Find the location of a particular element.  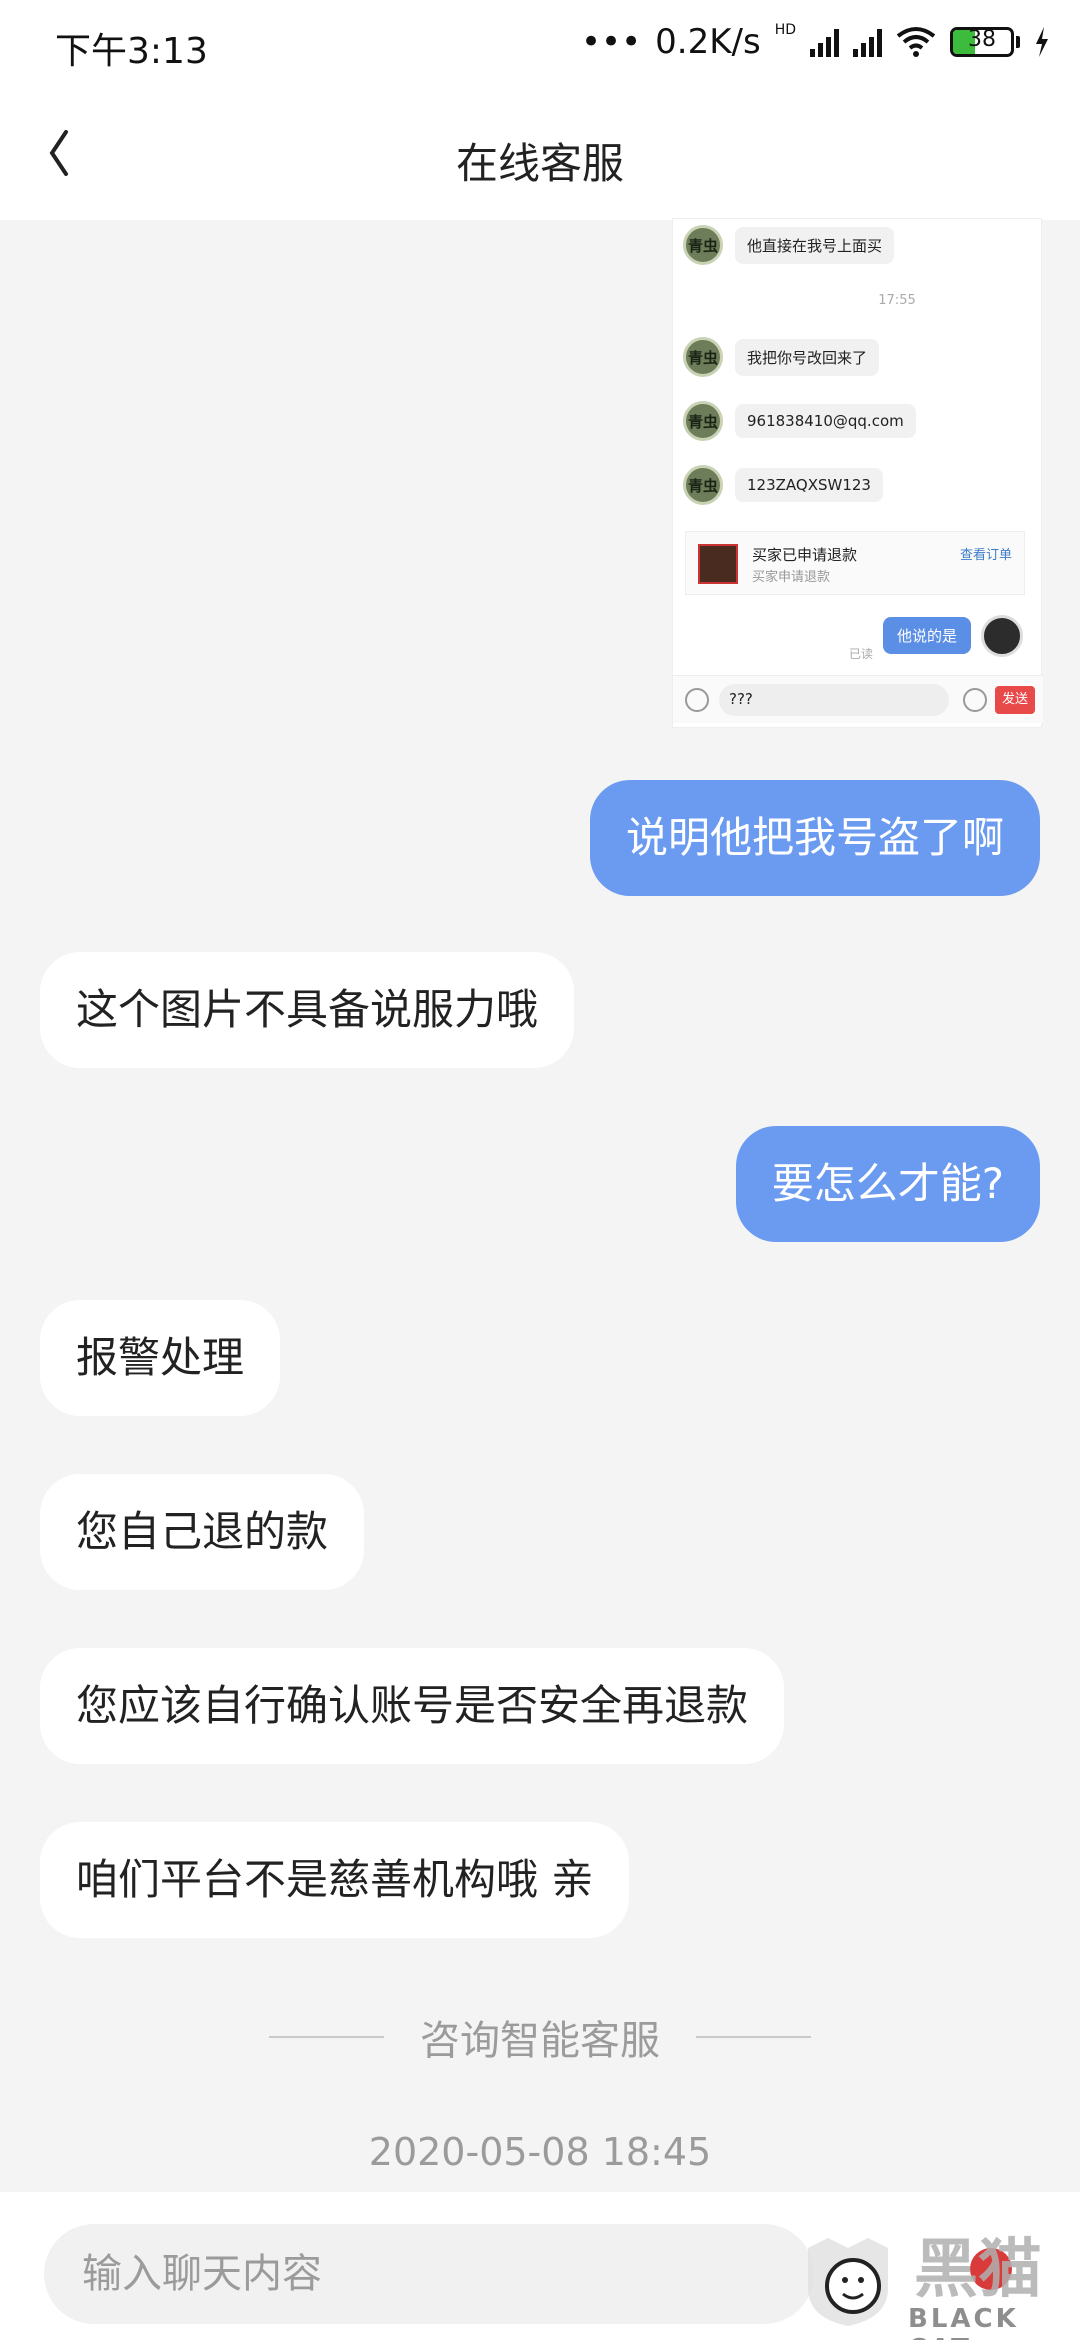

shot-message-row: 青虫 123ZAQXSW123 is located at coordinates (783, 485).